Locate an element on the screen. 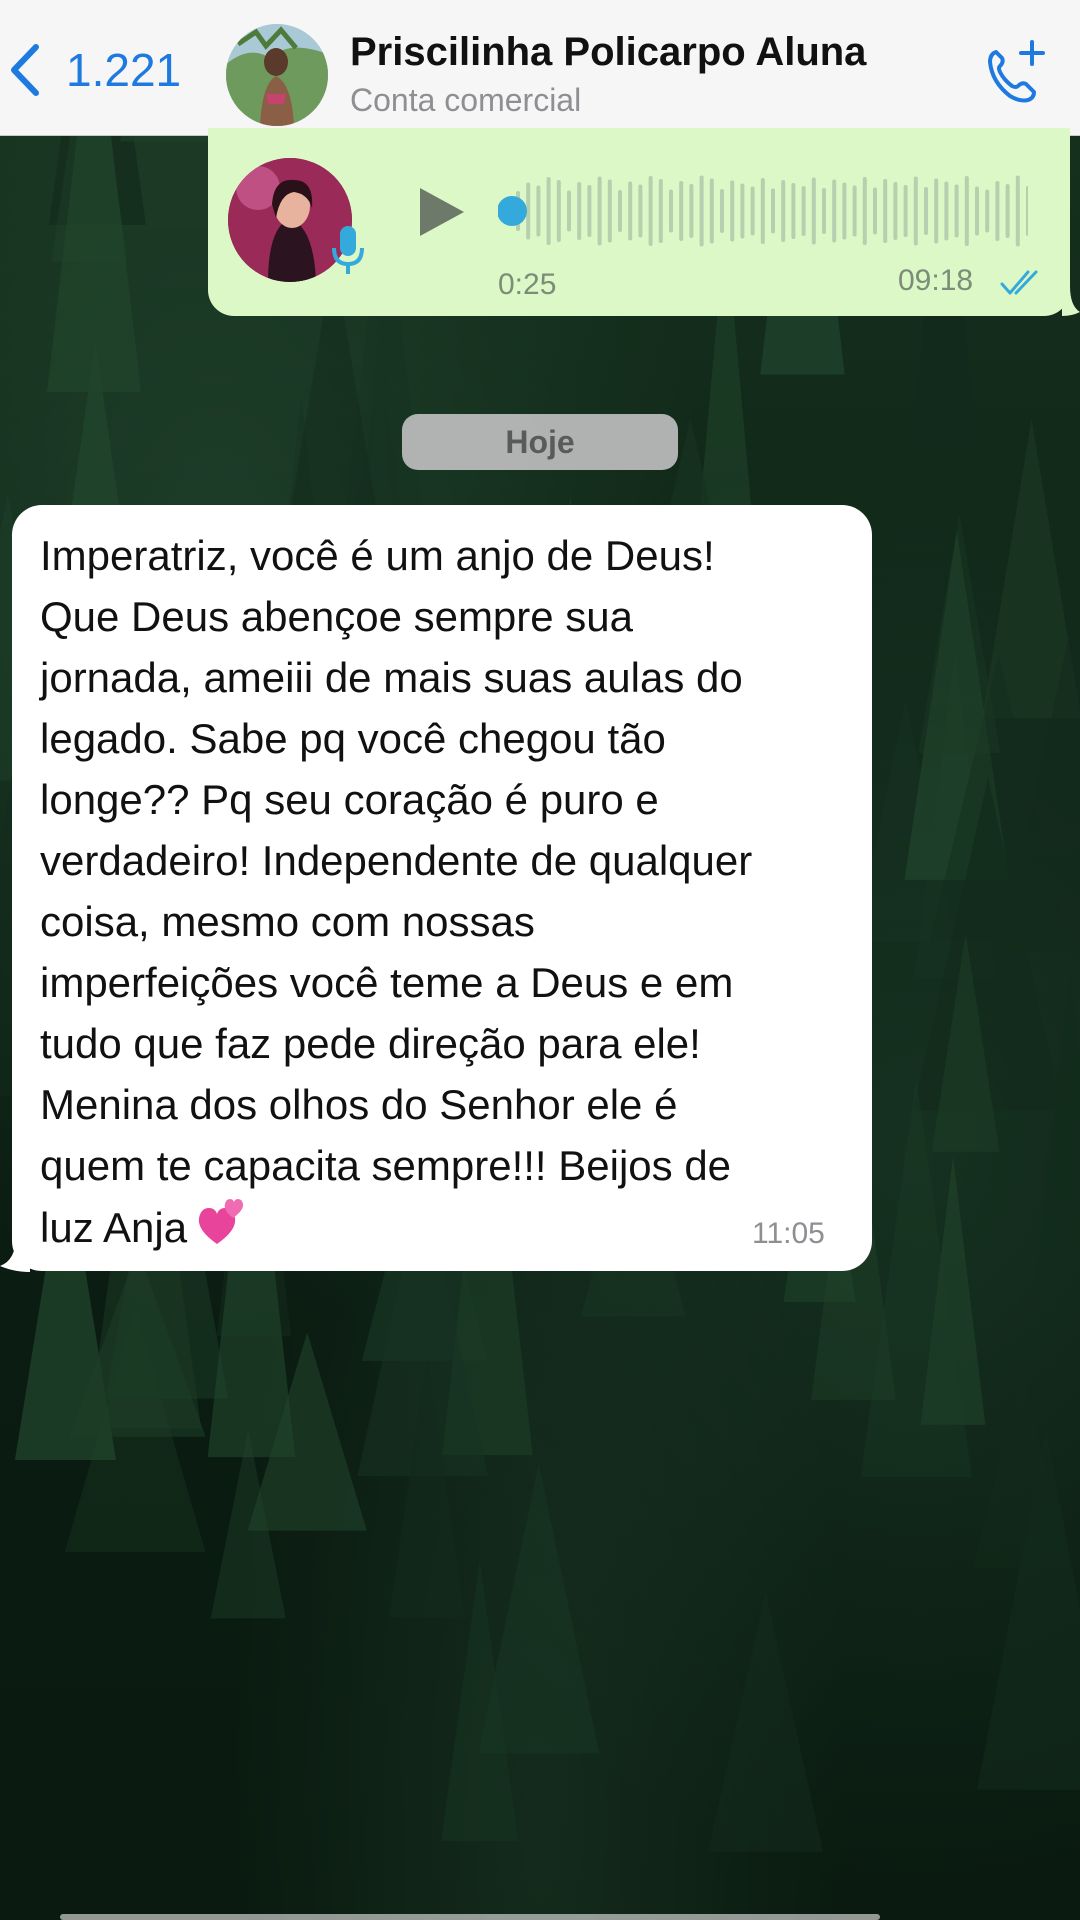 The height and width of the screenshot is (1920, 1080). chevron-left-icon is located at coordinates (25, 70).